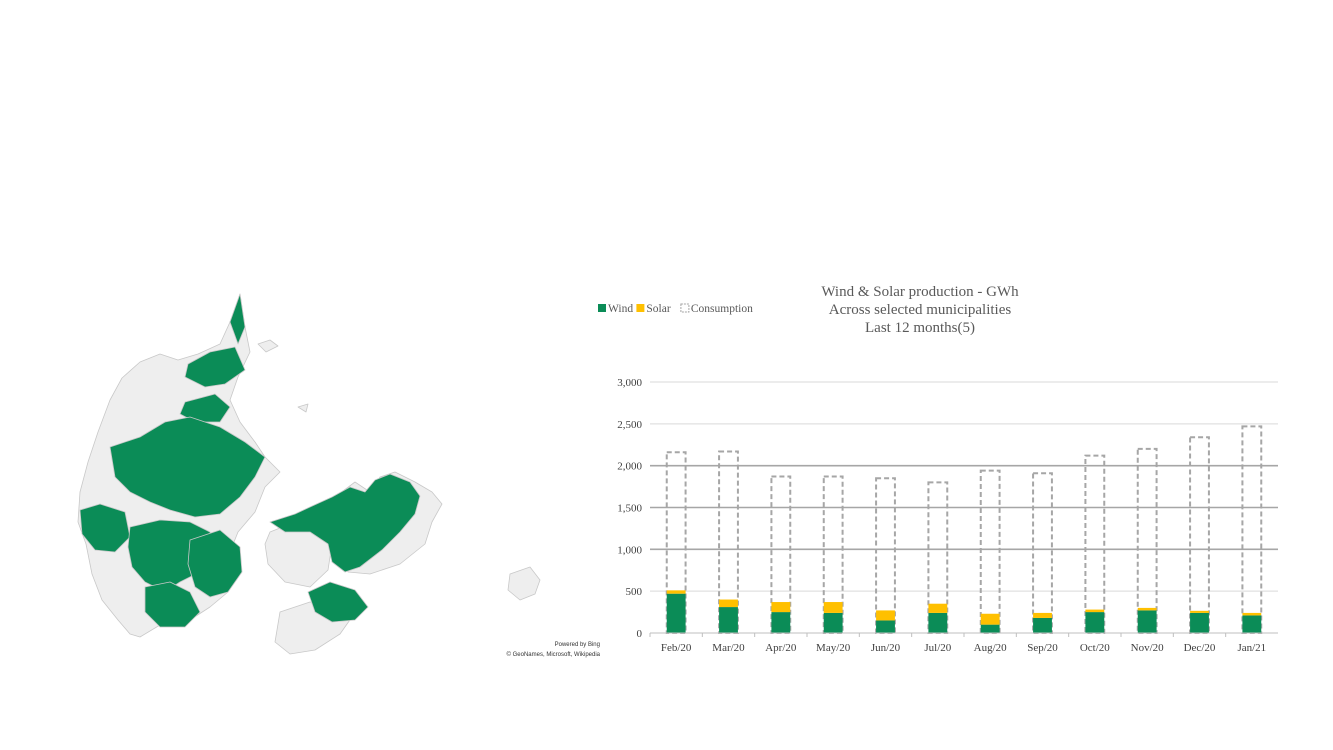 Image resolution: width=1333 pixels, height=750 pixels. What do you see at coordinates (602, 308) in the screenshot?
I see `legend-swatch-wind` at bounding box center [602, 308].